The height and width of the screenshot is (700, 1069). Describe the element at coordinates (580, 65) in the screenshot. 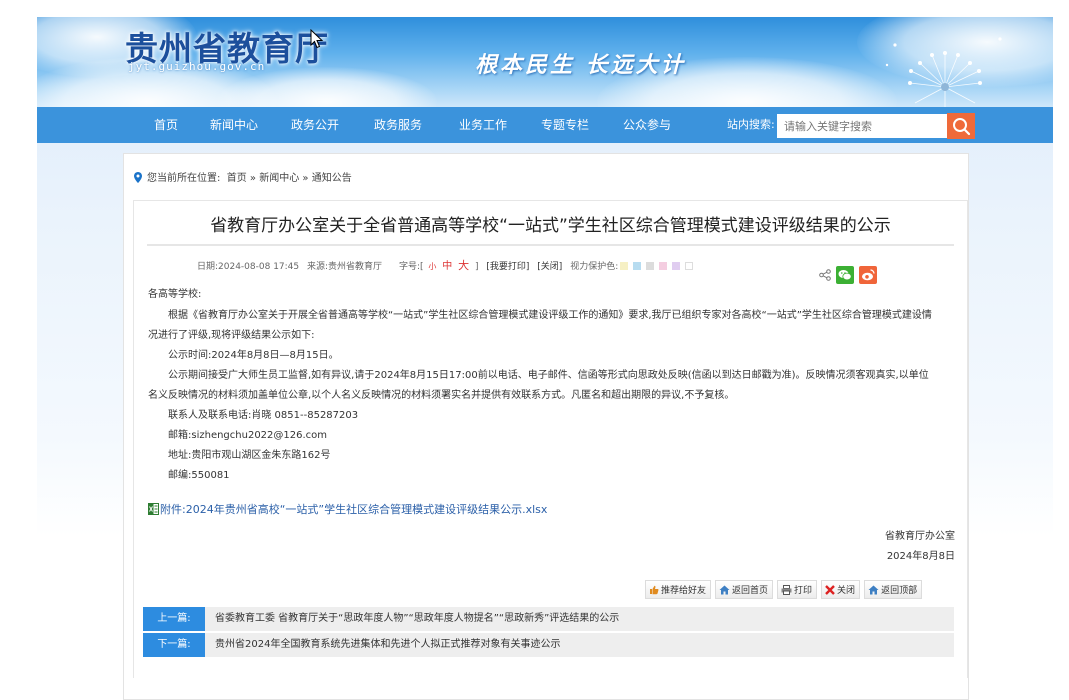

I see `slogan: 根本民生 长远大计` at that location.